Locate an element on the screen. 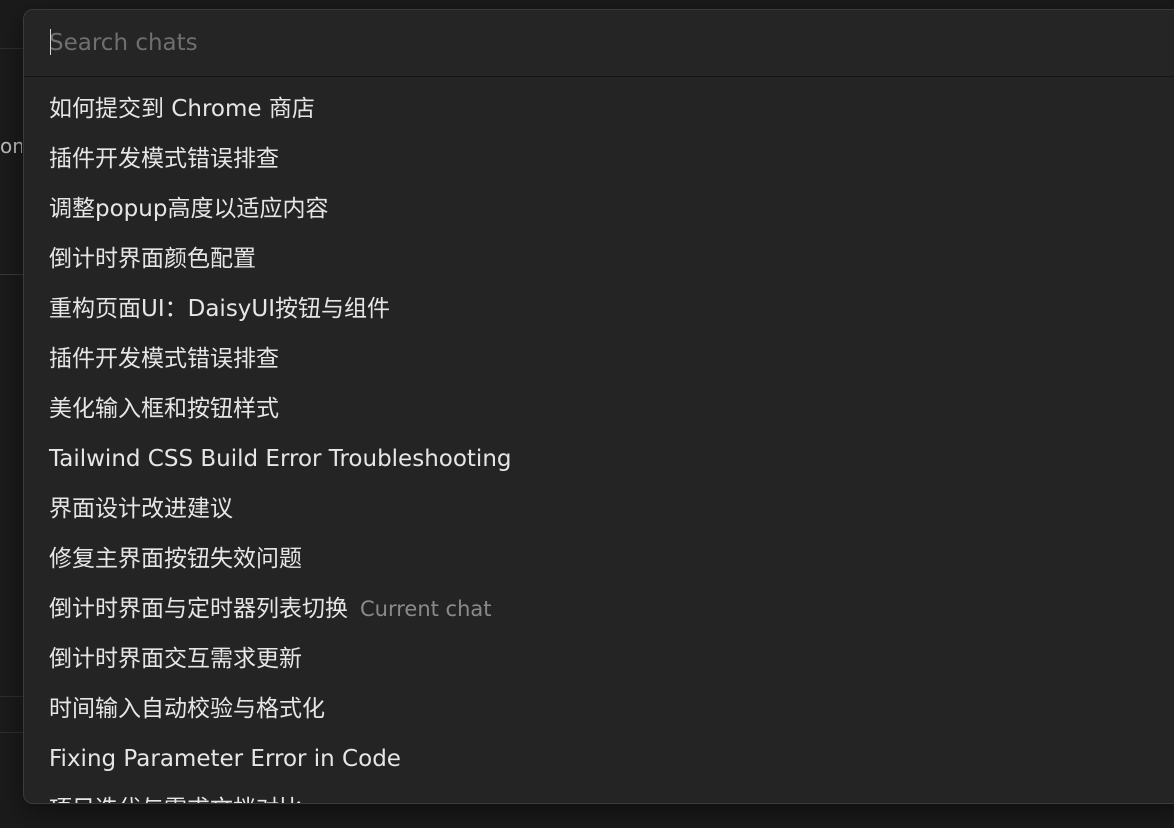  chat-list-item: 调整popup高度以适应内容 is located at coordinates (599, 209).